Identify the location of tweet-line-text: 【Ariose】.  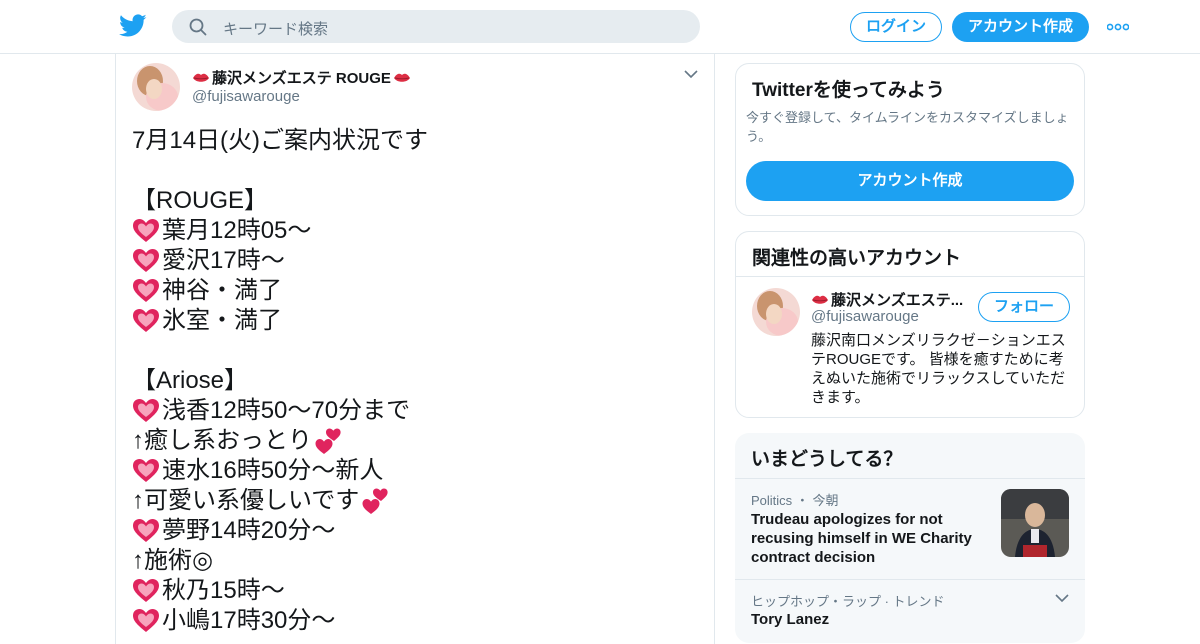
(190, 380).